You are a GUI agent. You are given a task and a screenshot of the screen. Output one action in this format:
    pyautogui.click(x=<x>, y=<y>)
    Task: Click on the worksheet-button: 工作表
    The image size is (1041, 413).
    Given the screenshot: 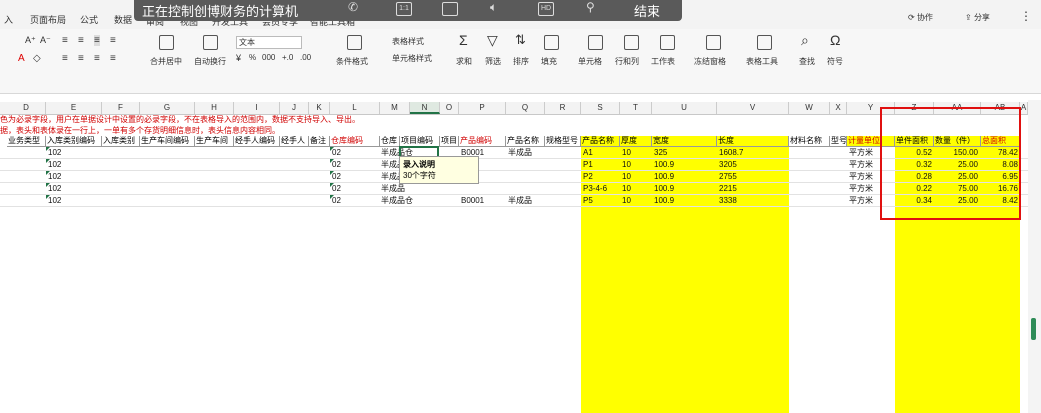 What is the action you would take?
    pyautogui.click(x=663, y=61)
    